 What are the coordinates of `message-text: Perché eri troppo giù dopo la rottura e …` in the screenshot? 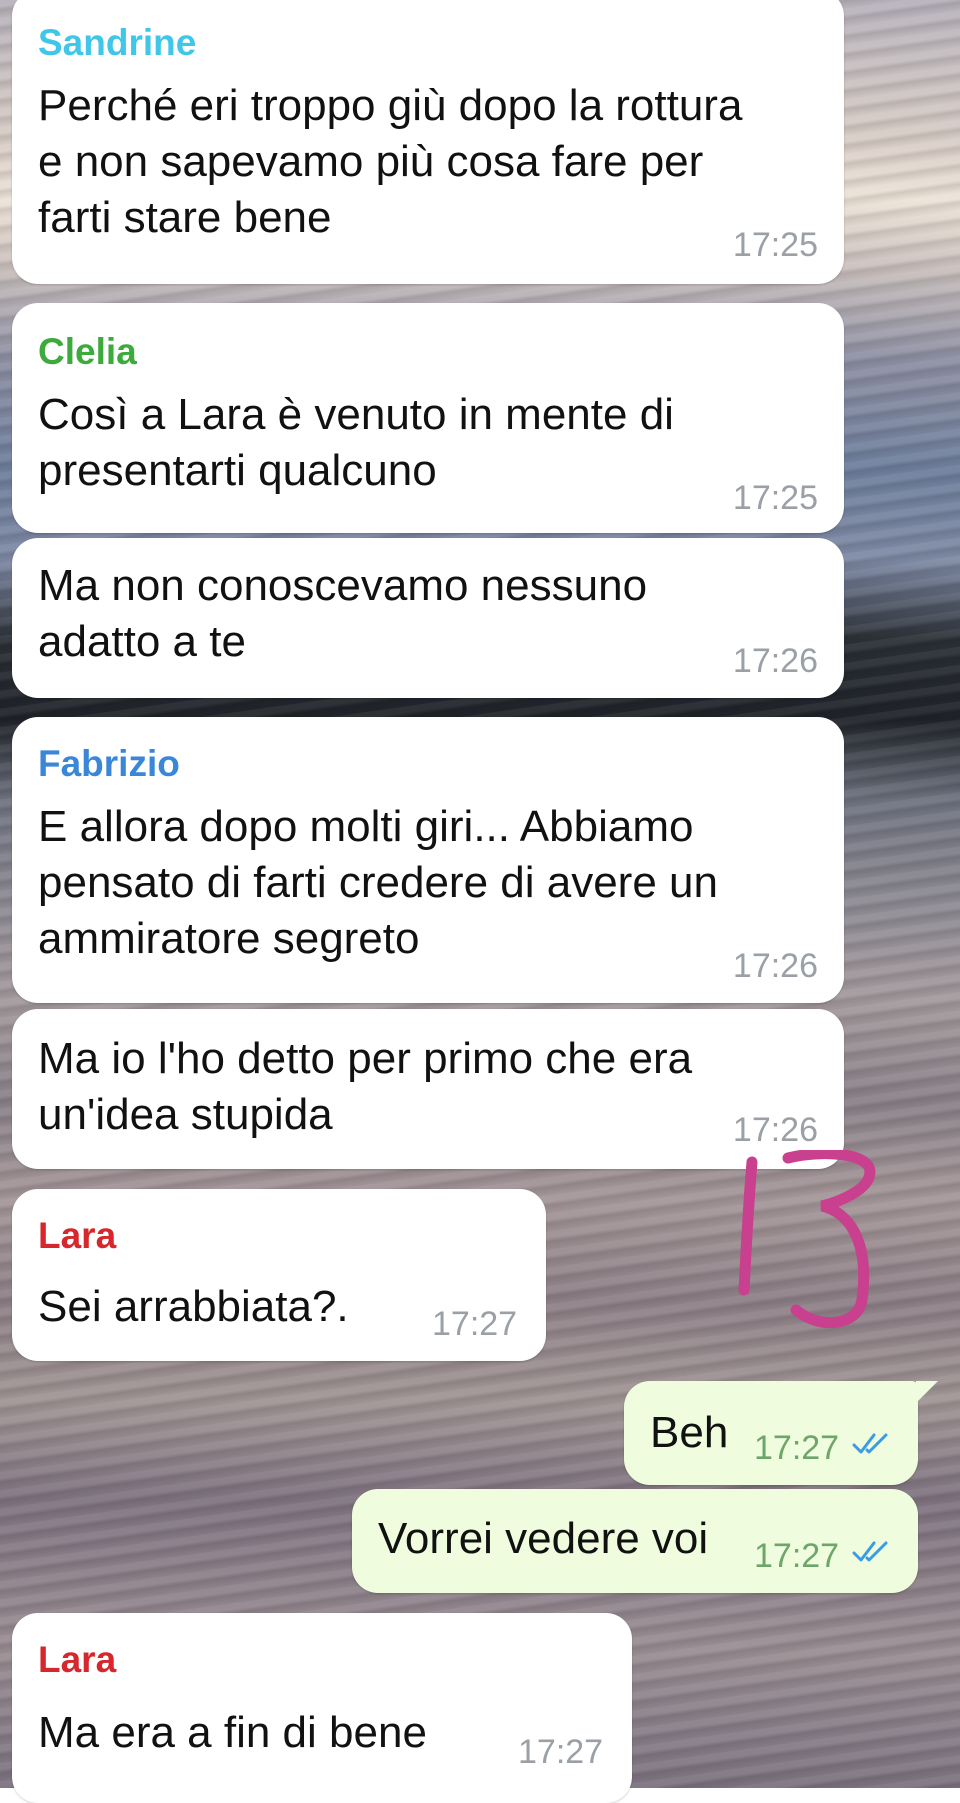 It's located at (390, 161).